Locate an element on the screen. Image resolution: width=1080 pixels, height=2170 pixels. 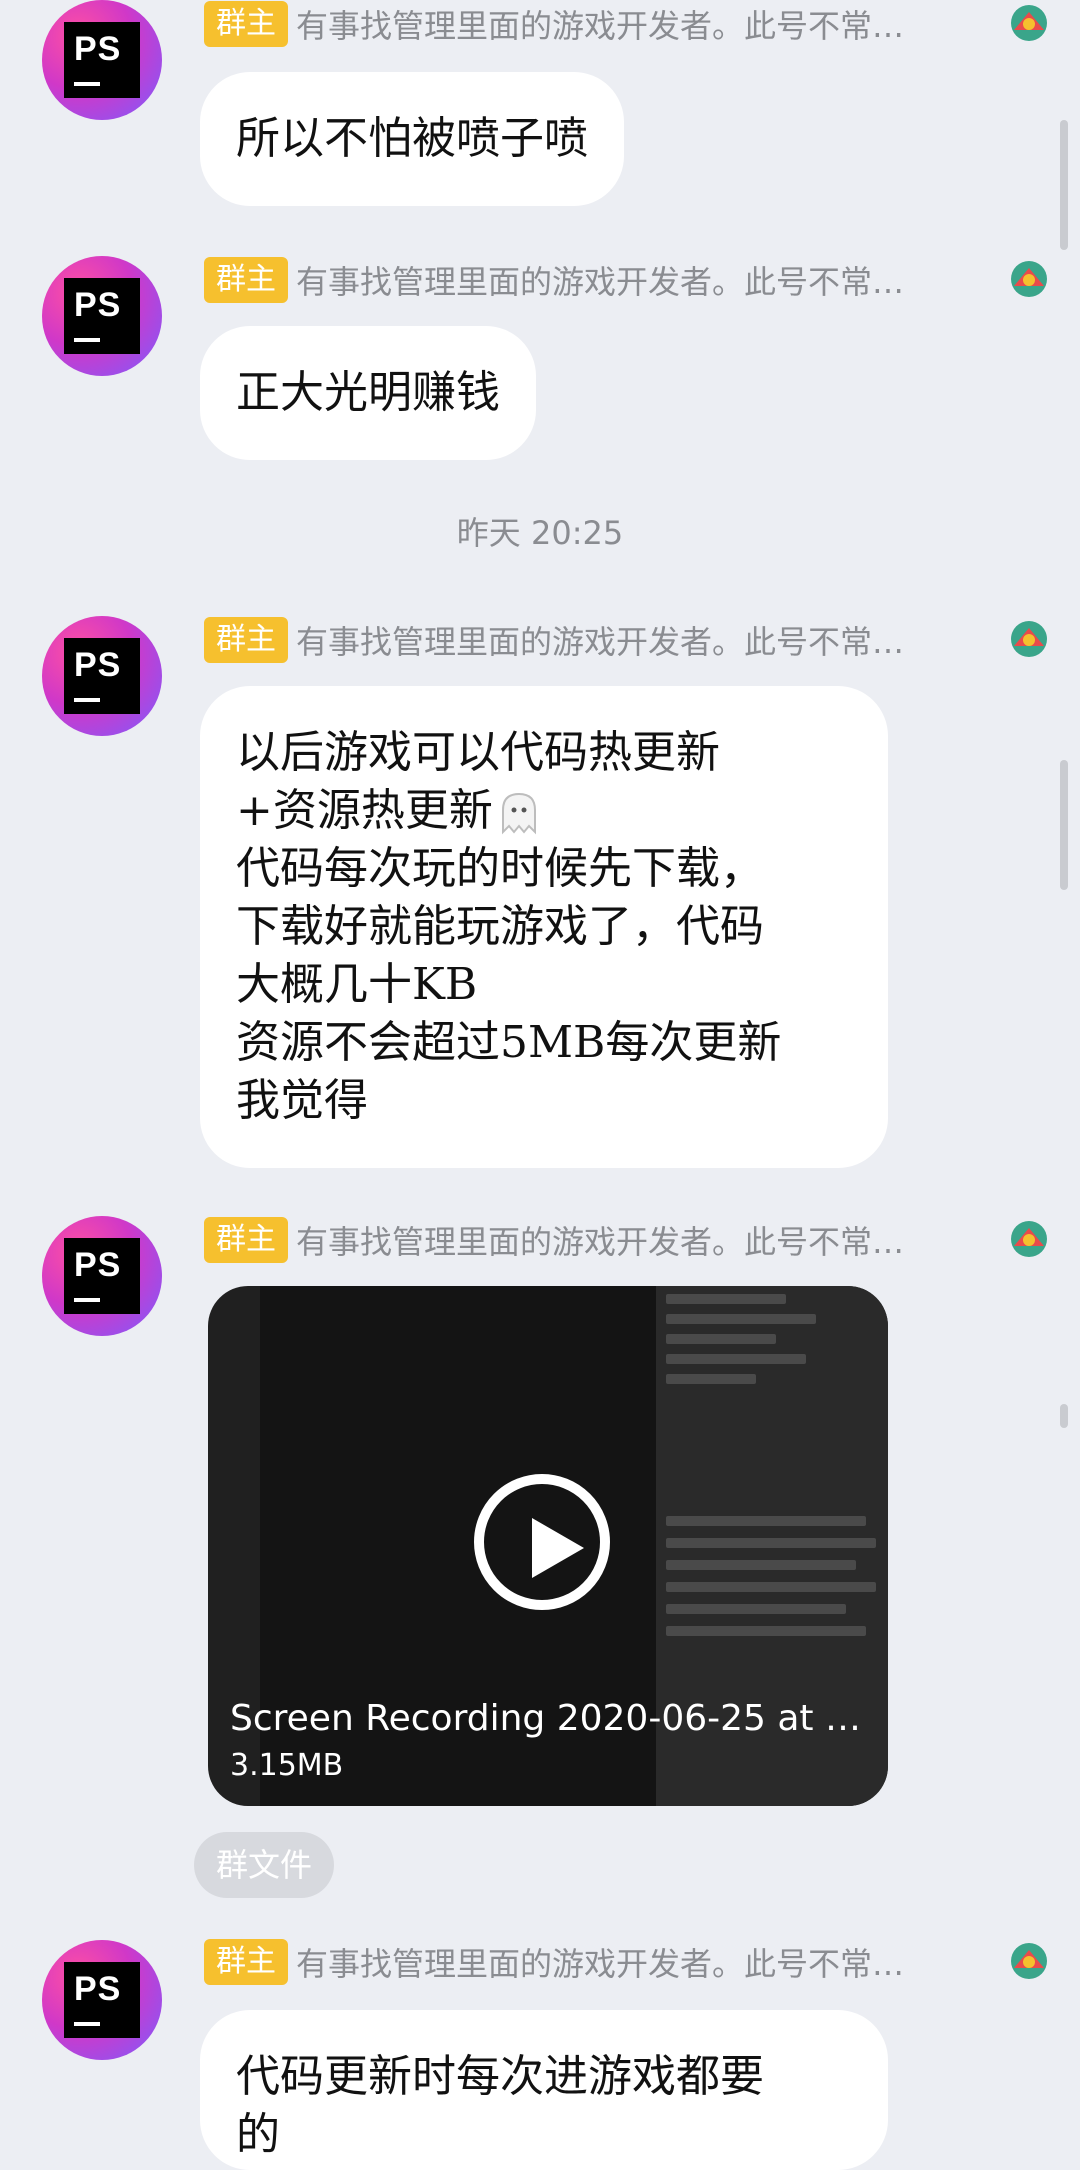
message-bubble: 正大光明赚钱 is located at coordinates (368, 393).